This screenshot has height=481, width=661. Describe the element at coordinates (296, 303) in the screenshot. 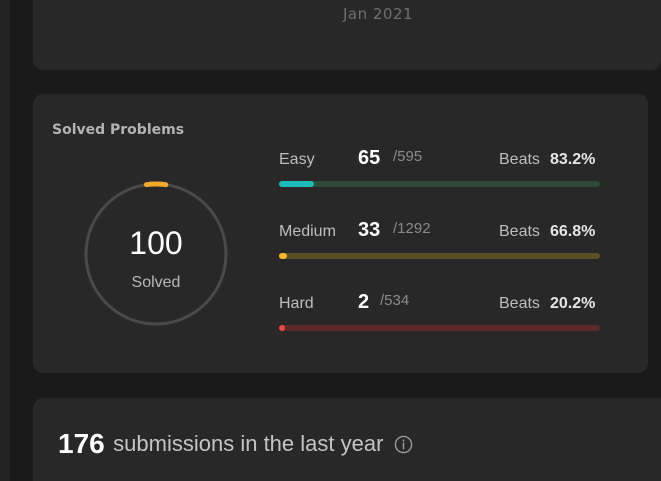

I see `difficulty-label: Hard` at that location.